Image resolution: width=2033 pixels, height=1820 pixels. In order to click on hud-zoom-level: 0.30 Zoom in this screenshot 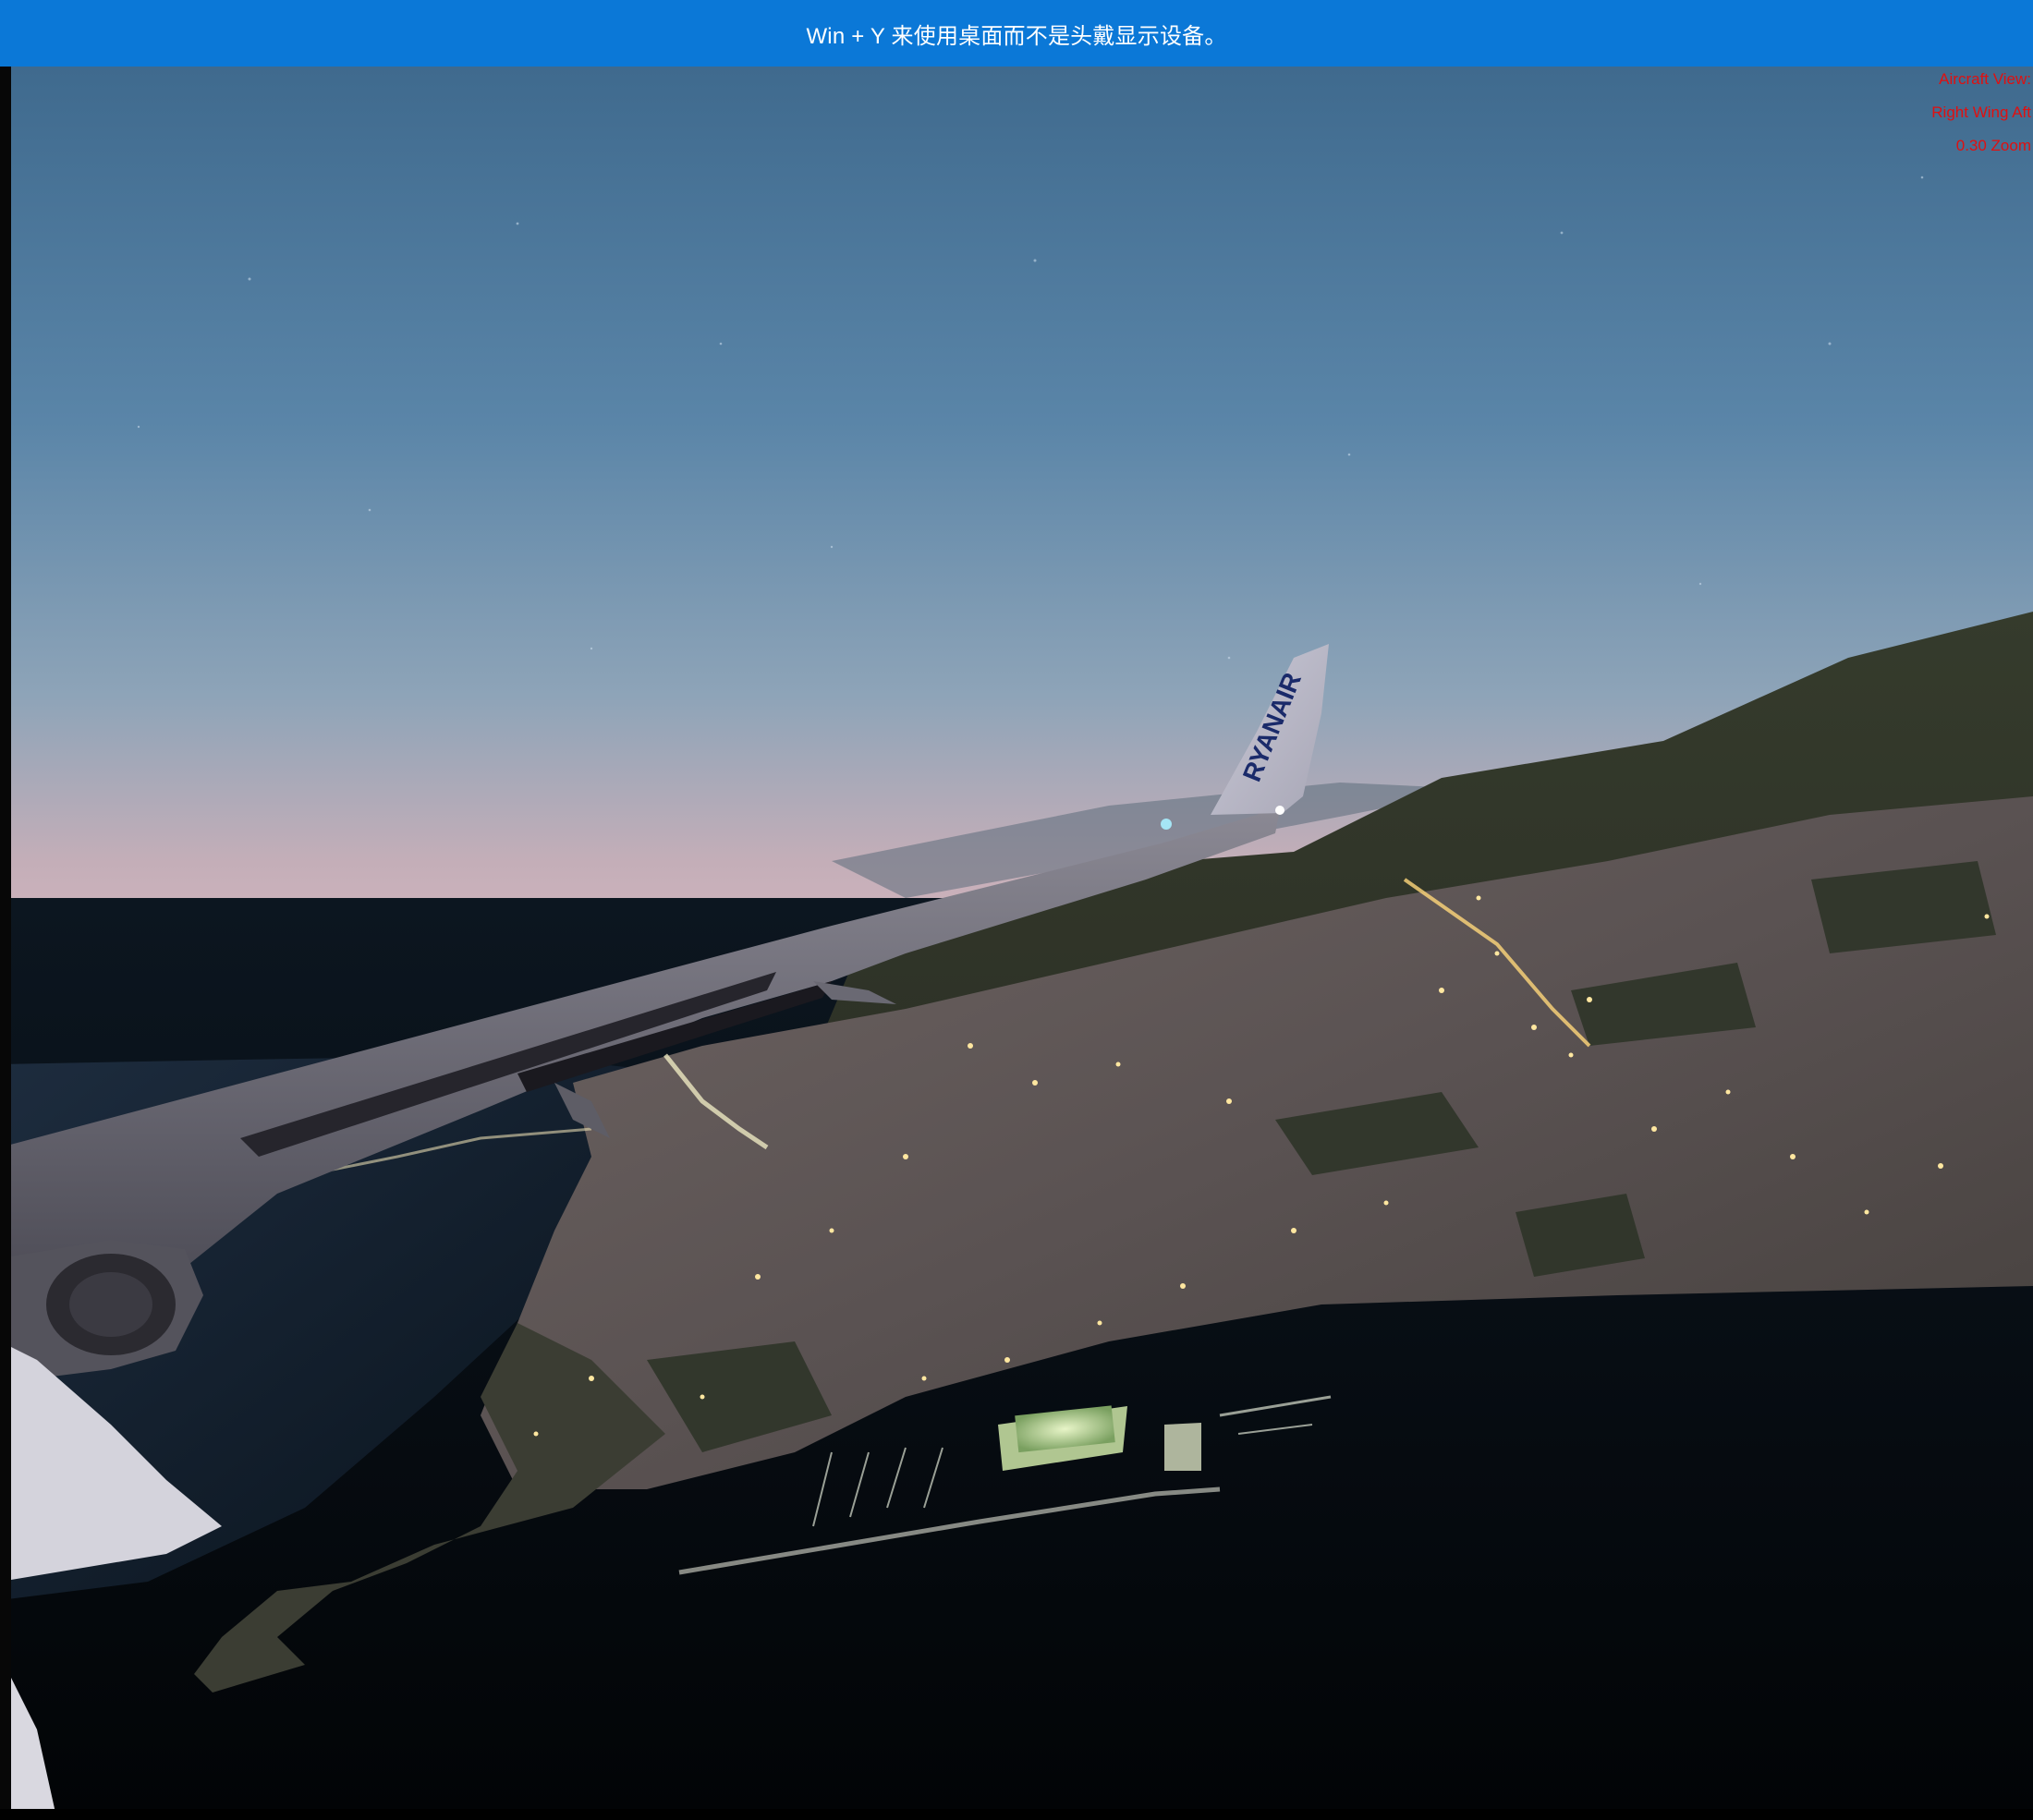, I will do `click(1993, 145)`.